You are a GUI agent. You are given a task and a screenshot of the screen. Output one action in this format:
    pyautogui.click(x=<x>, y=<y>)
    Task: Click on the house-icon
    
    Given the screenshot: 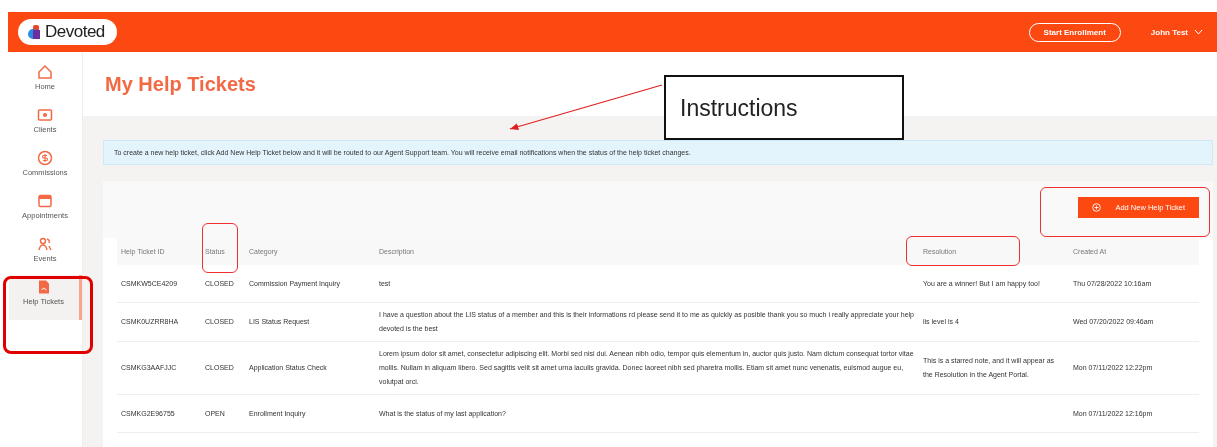 What is the action you would take?
    pyautogui.click(x=45, y=72)
    